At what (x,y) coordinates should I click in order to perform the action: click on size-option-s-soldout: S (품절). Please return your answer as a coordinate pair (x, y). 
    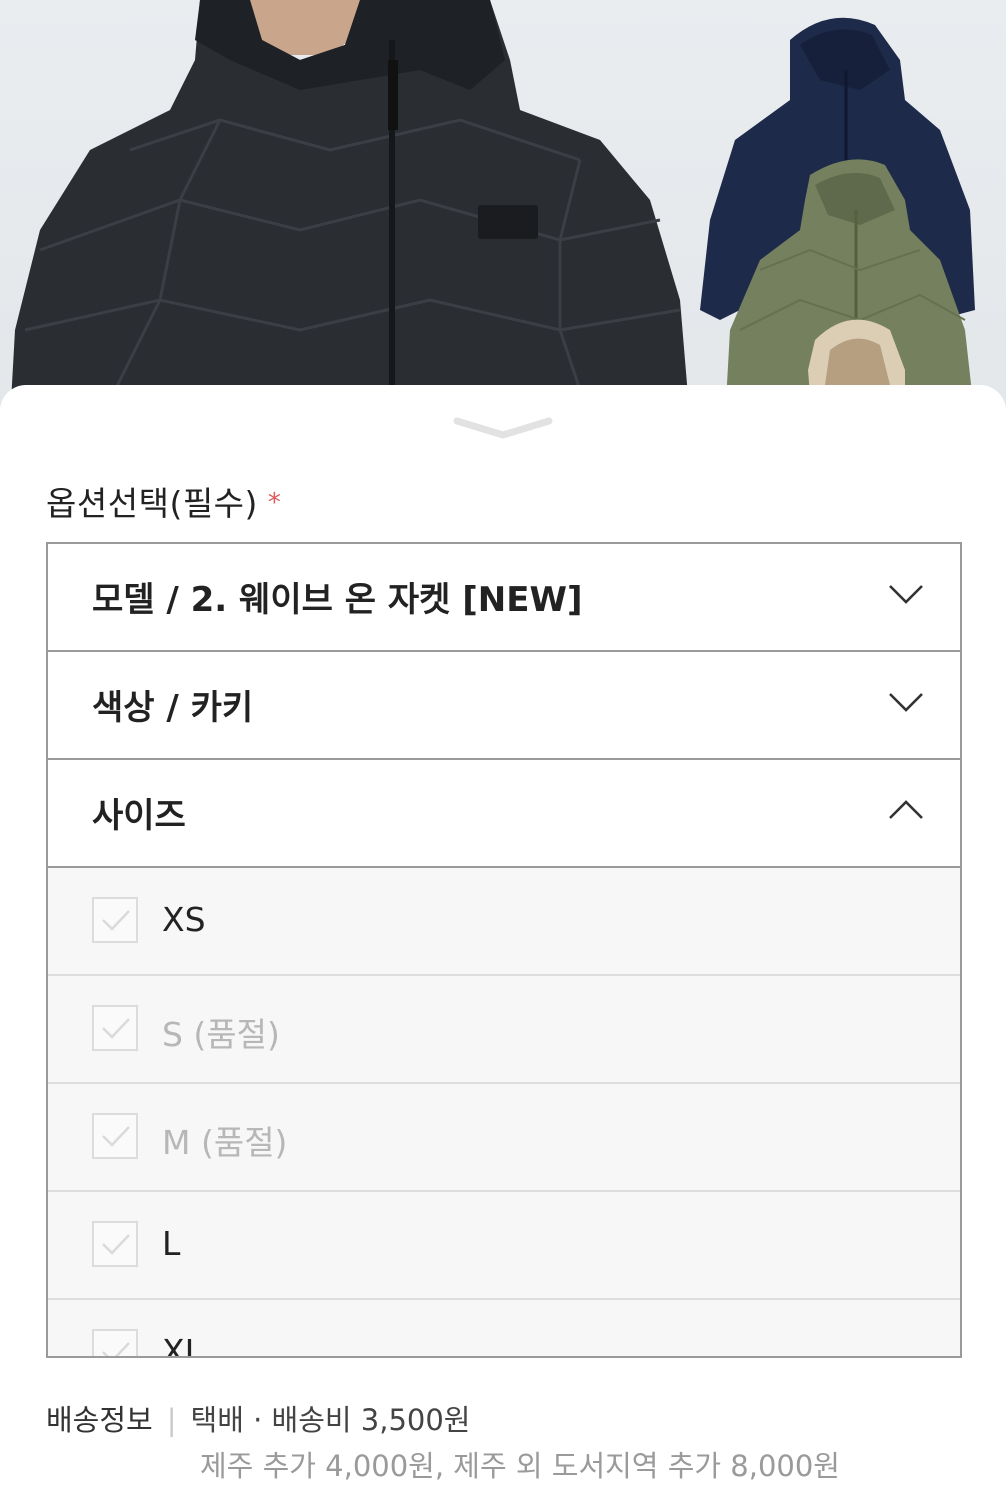
    Looking at the image, I should click on (504, 1030).